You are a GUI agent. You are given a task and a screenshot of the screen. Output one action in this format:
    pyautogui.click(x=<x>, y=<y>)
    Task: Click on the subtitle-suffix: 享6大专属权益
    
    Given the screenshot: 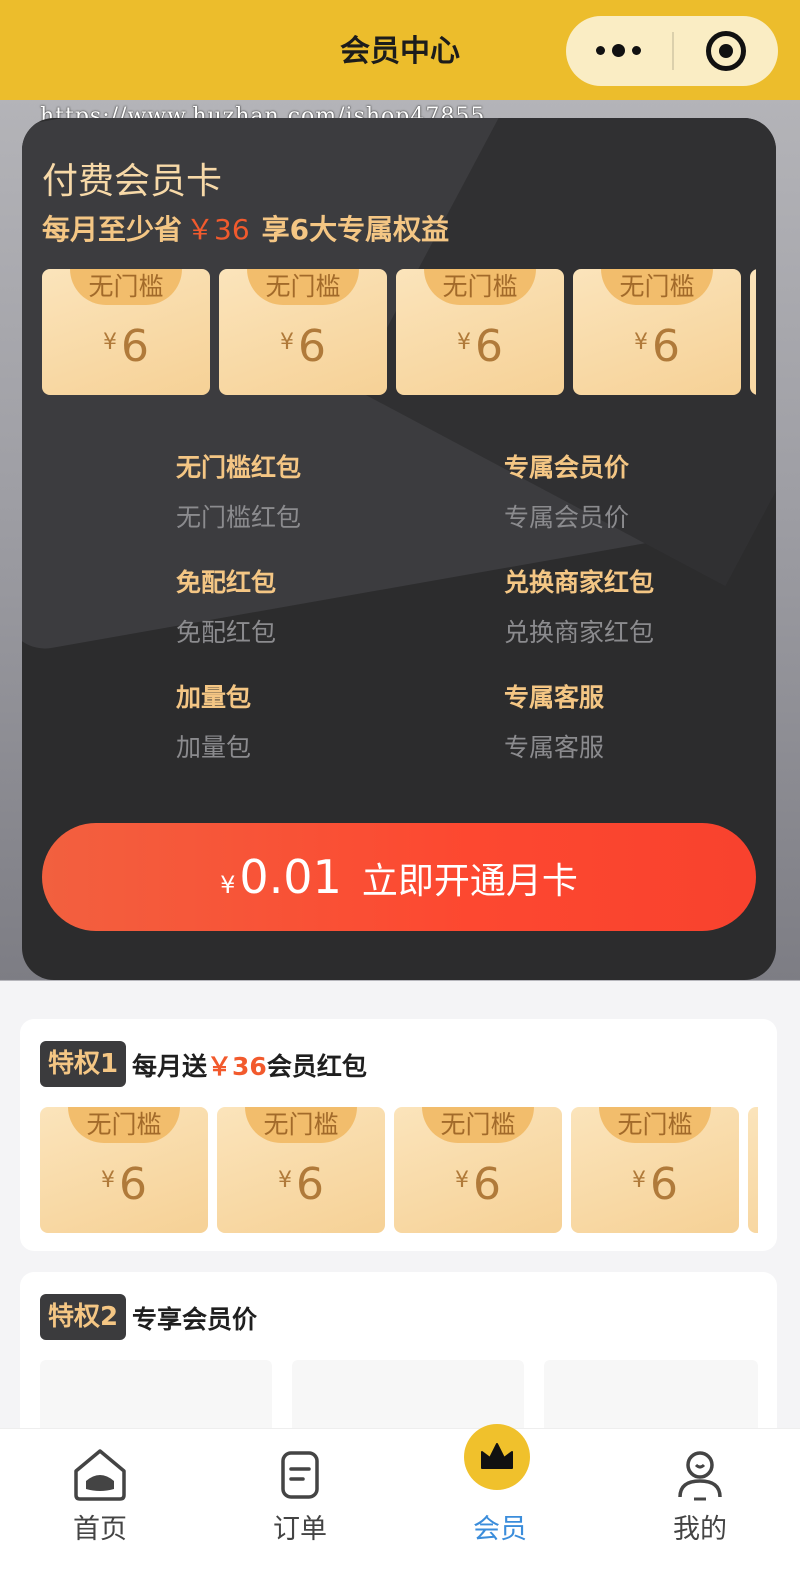 What is the action you would take?
    pyautogui.click(x=355, y=229)
    